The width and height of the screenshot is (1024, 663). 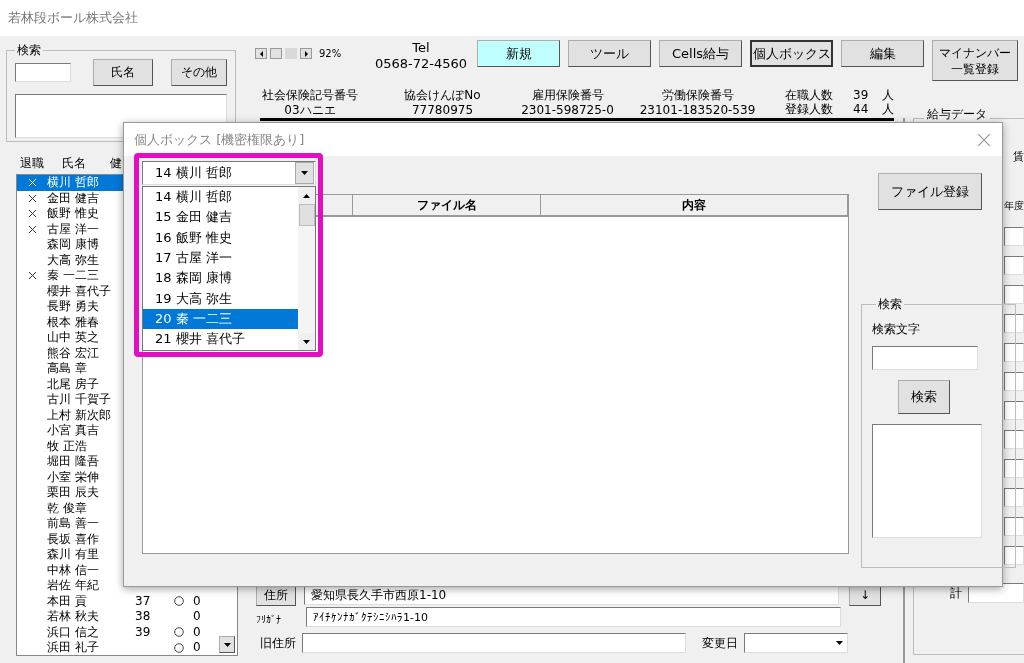 What do you see at coordinates (567, 95) in the screenshot?
I see `info-label: 雇用保険番号` at bounding box center [567, 95].